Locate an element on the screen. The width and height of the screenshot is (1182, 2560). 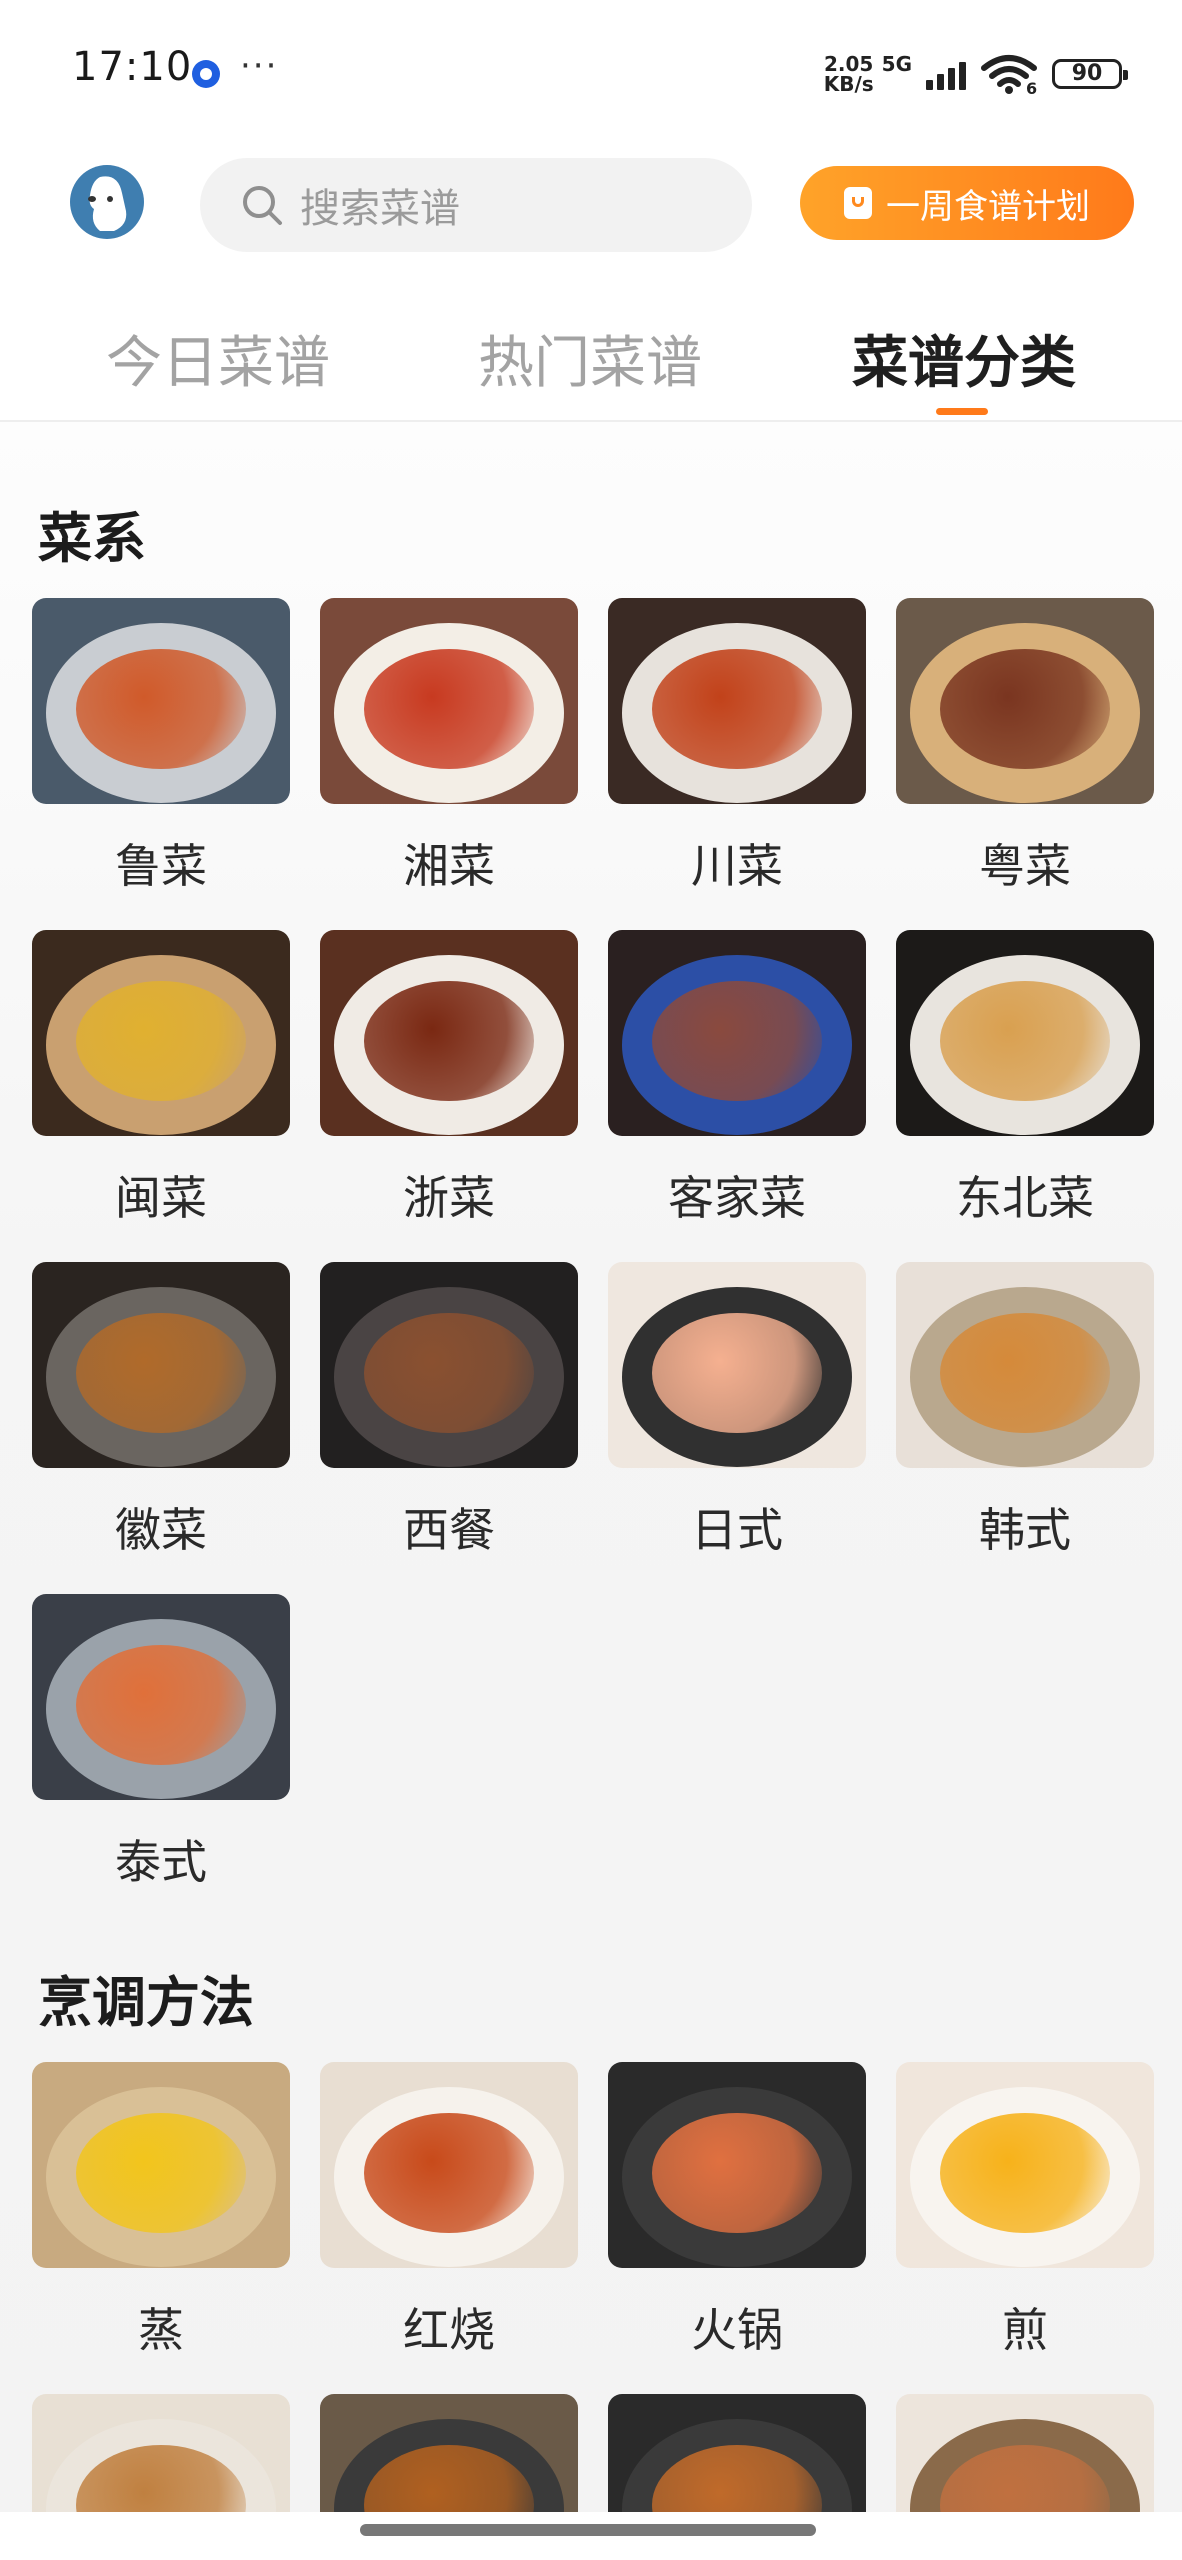
category-label: 东北菜 is located at coordinates (1025, 1198).